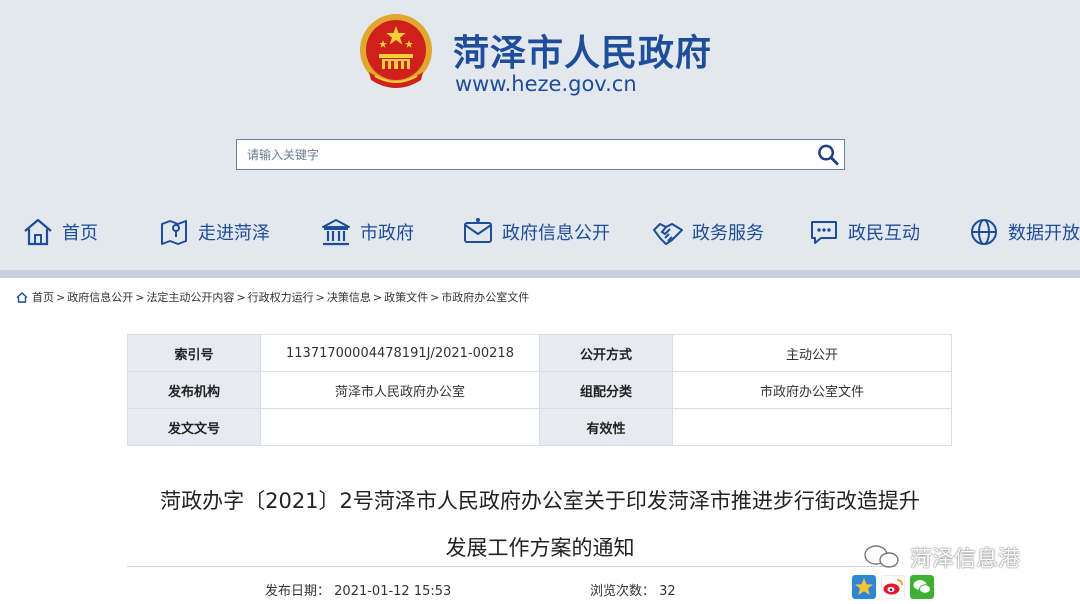 This screenshot has width=1080, height=604. Describe the element at coordinates (881, 556) in the screenshot. I see `wechat-logo-icon` at that location.